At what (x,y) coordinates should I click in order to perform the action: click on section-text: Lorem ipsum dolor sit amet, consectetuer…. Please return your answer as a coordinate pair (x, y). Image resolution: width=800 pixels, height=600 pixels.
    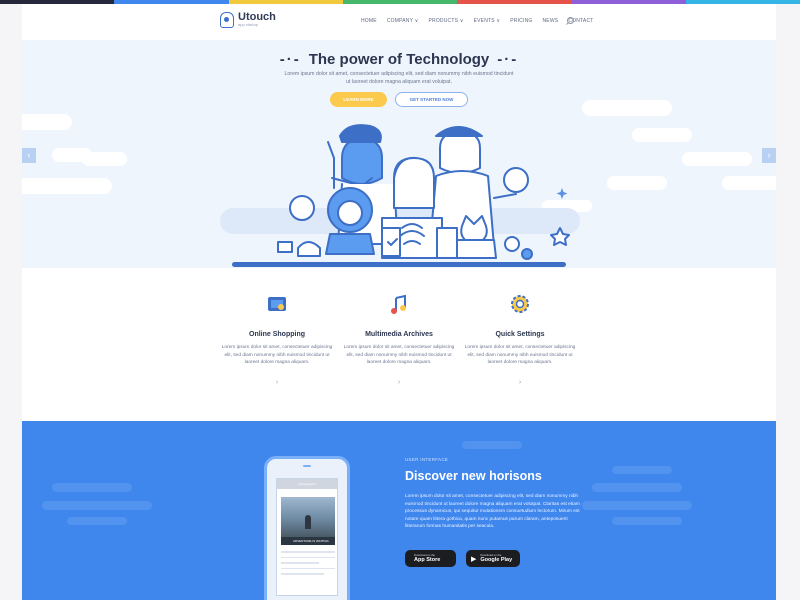
    Looking at the image, I should click on (492, 512).